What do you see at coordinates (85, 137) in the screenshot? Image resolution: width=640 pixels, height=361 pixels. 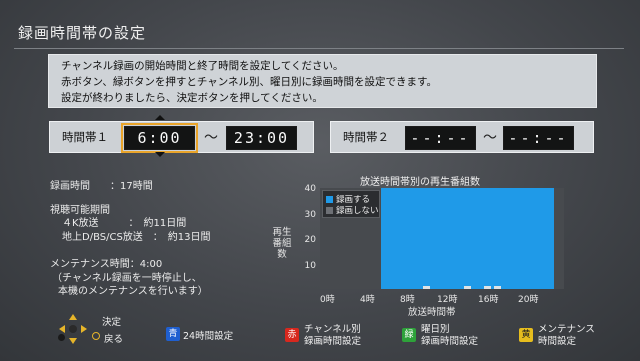 I see `time-slot-1-label: 時間帯１` at bounding box center [85, 137].